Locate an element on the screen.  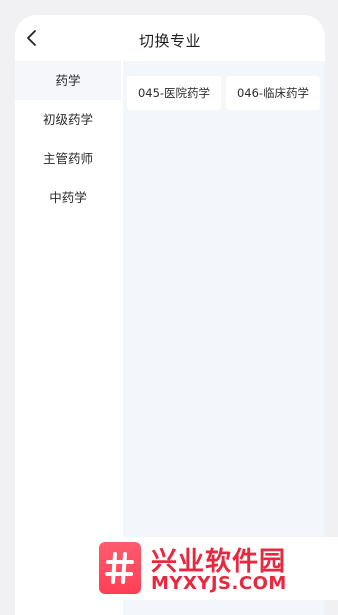
specialty-card-hospital-pharmacy: 045-医院药学 is located at coordinates (174, 93).